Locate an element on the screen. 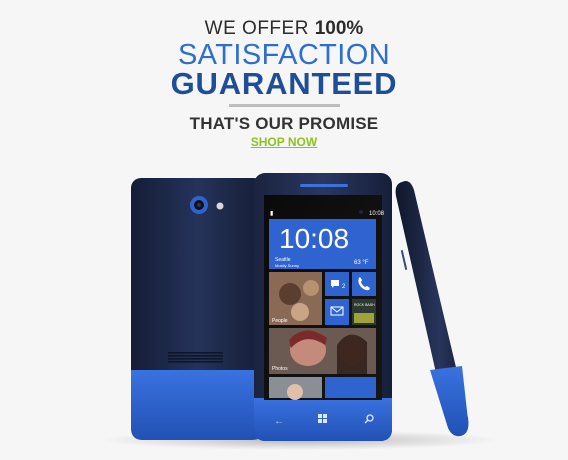  clock-time: 10:08 is located at coordinates (314, 238).